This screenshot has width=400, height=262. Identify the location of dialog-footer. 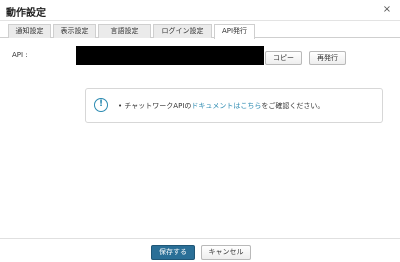
(200, 250).